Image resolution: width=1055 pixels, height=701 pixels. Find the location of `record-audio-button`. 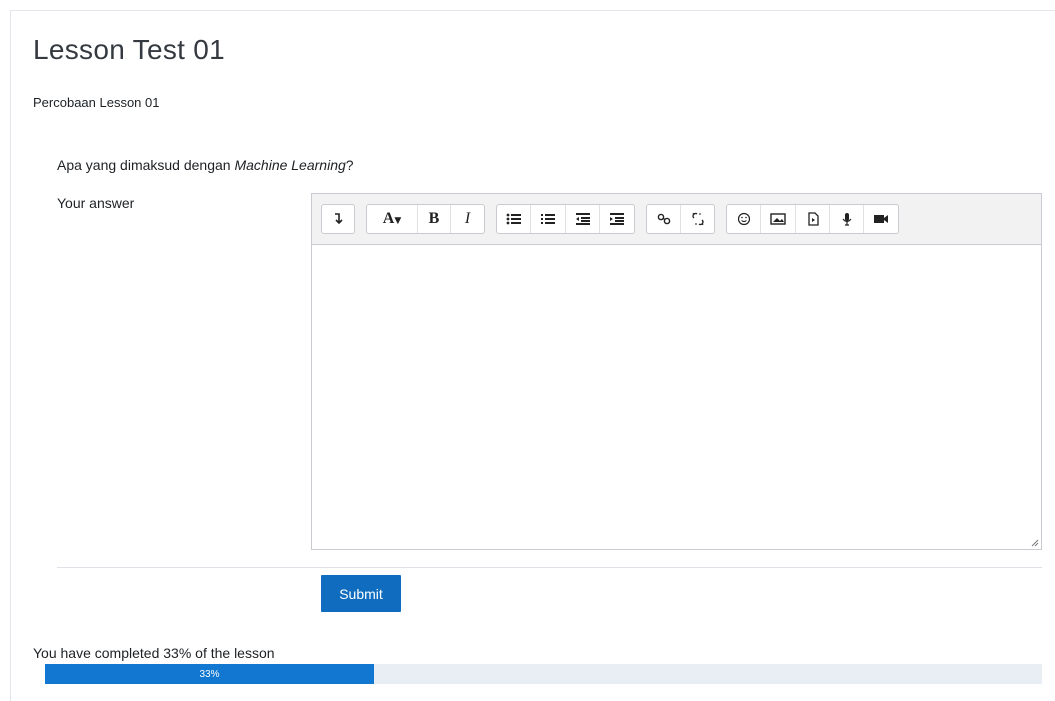

record-audio-button is located at coordinates (847, 219).